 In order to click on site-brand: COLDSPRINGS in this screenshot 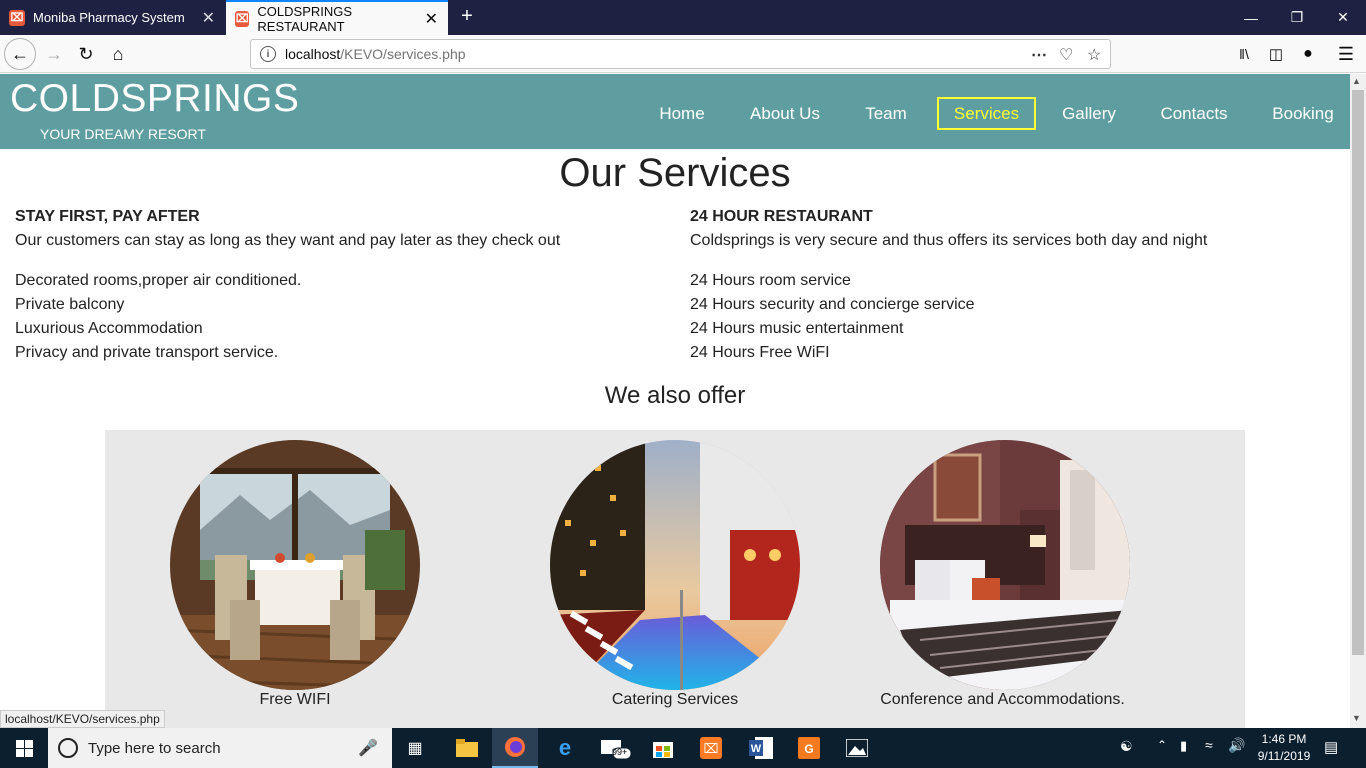, I will do `click(154, 99)`.